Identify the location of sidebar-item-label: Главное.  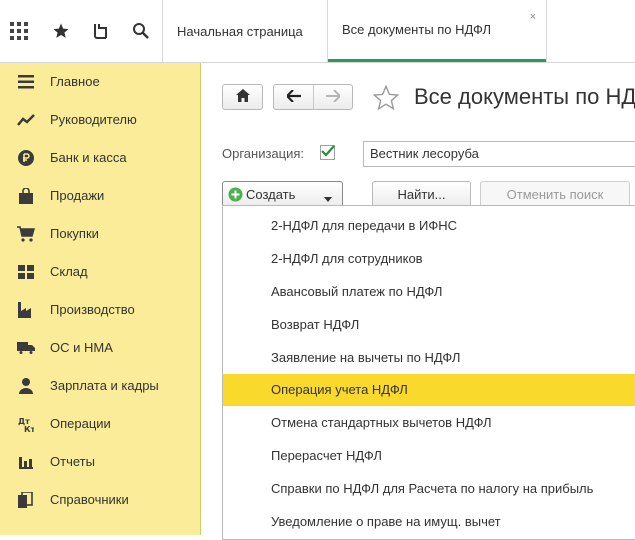
(75, 81).